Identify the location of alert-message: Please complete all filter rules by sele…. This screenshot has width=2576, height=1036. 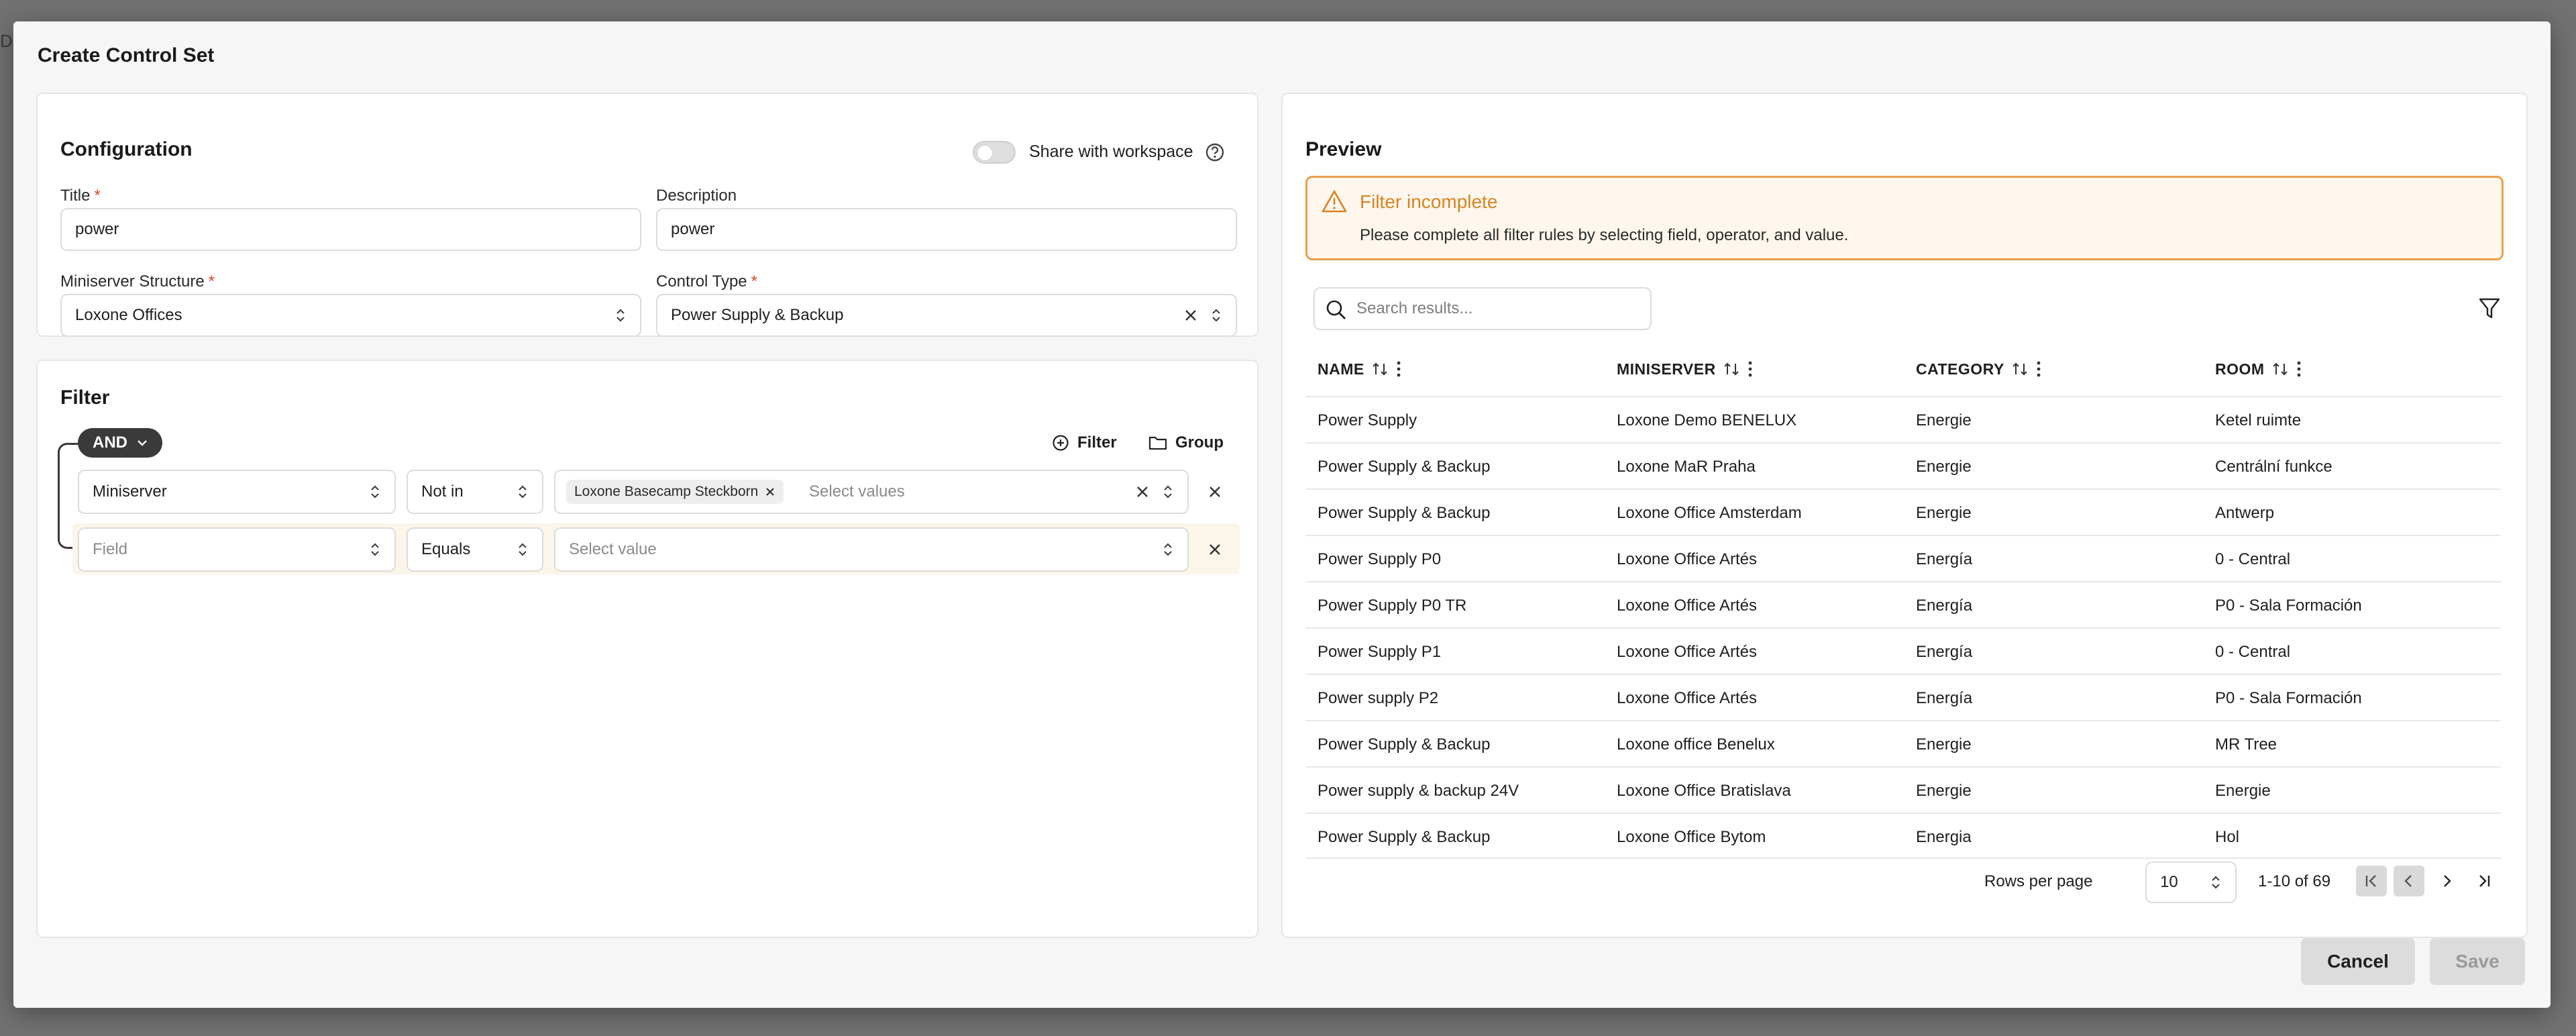
(1604, 235).